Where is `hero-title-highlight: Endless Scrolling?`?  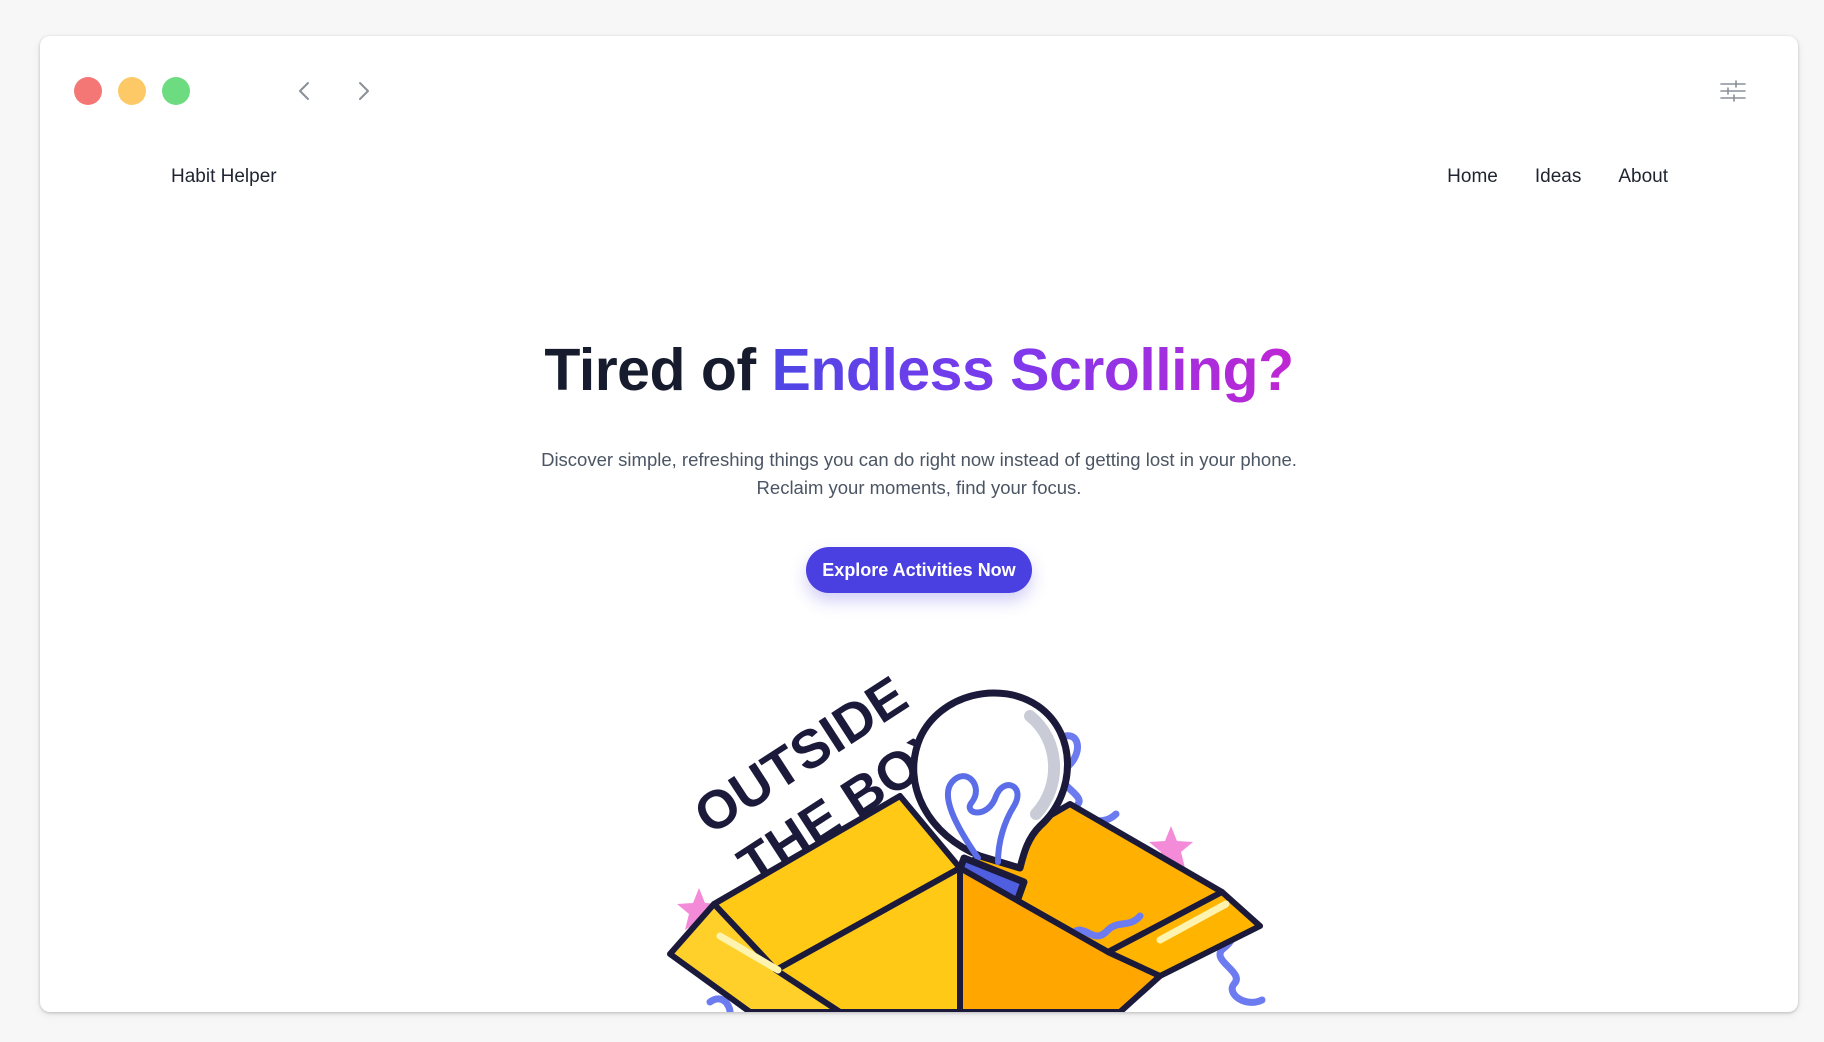 hero-title-highlight: Endless Scrolling? is located at coordinates (1033, 370).